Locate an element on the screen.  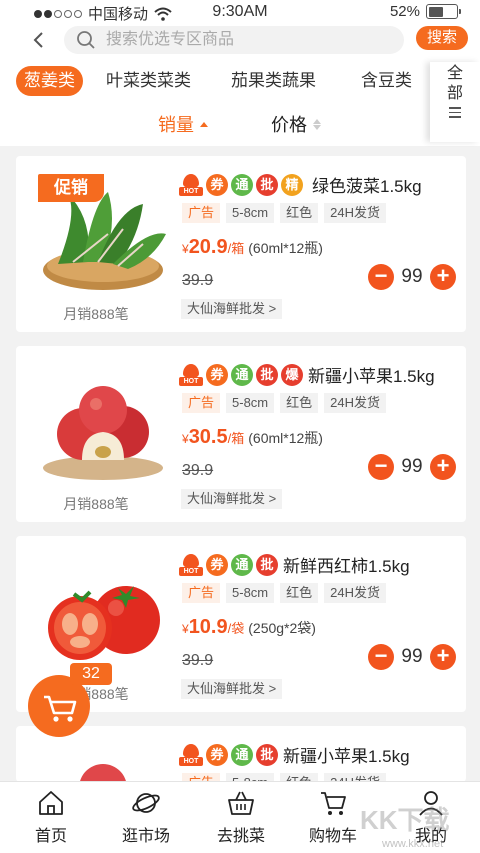
product-name: 绿色菠菜1.5kg is located at coordinates (367, 184).